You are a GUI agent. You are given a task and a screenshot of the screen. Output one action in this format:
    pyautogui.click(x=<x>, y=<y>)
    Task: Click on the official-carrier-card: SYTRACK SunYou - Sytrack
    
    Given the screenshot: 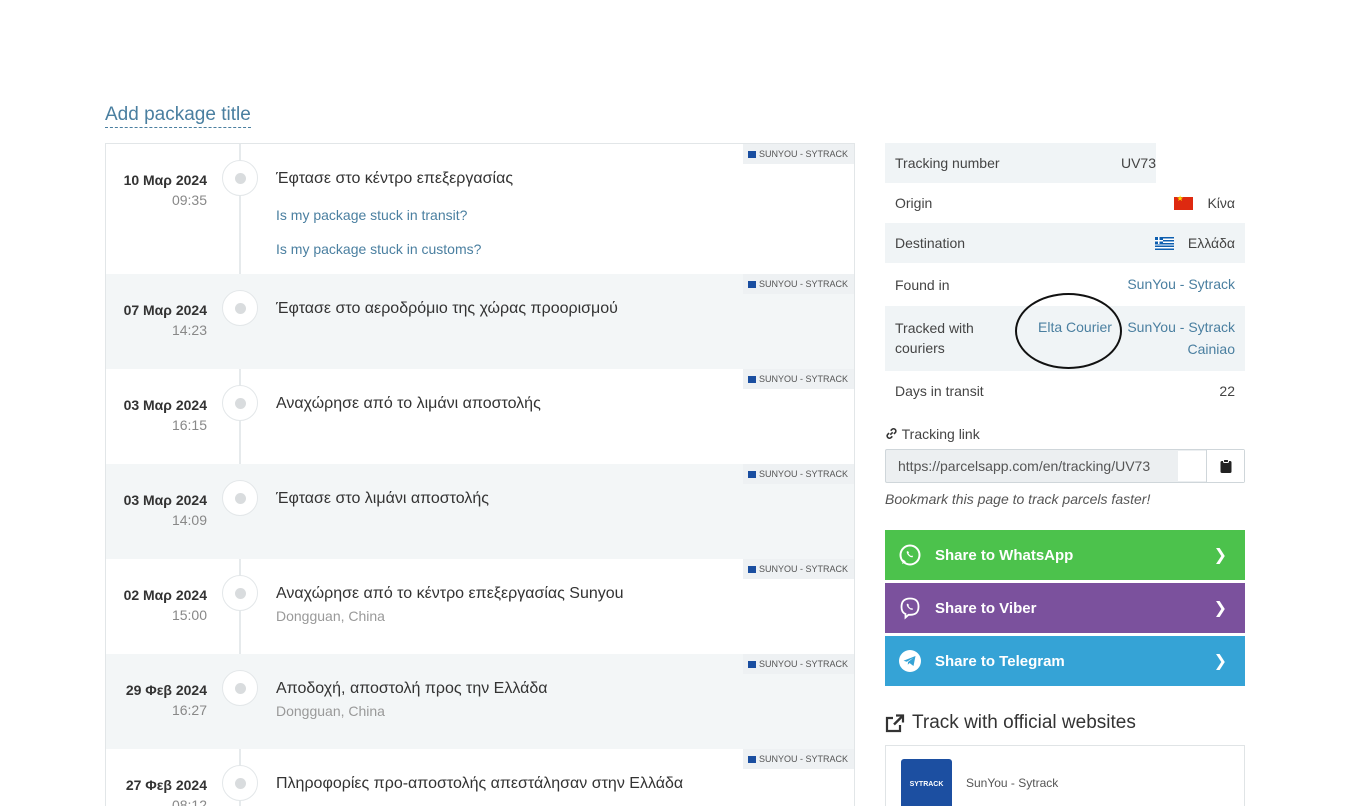 What is the action you would take?
    pyautogui.click(x=1065, y=775)
    